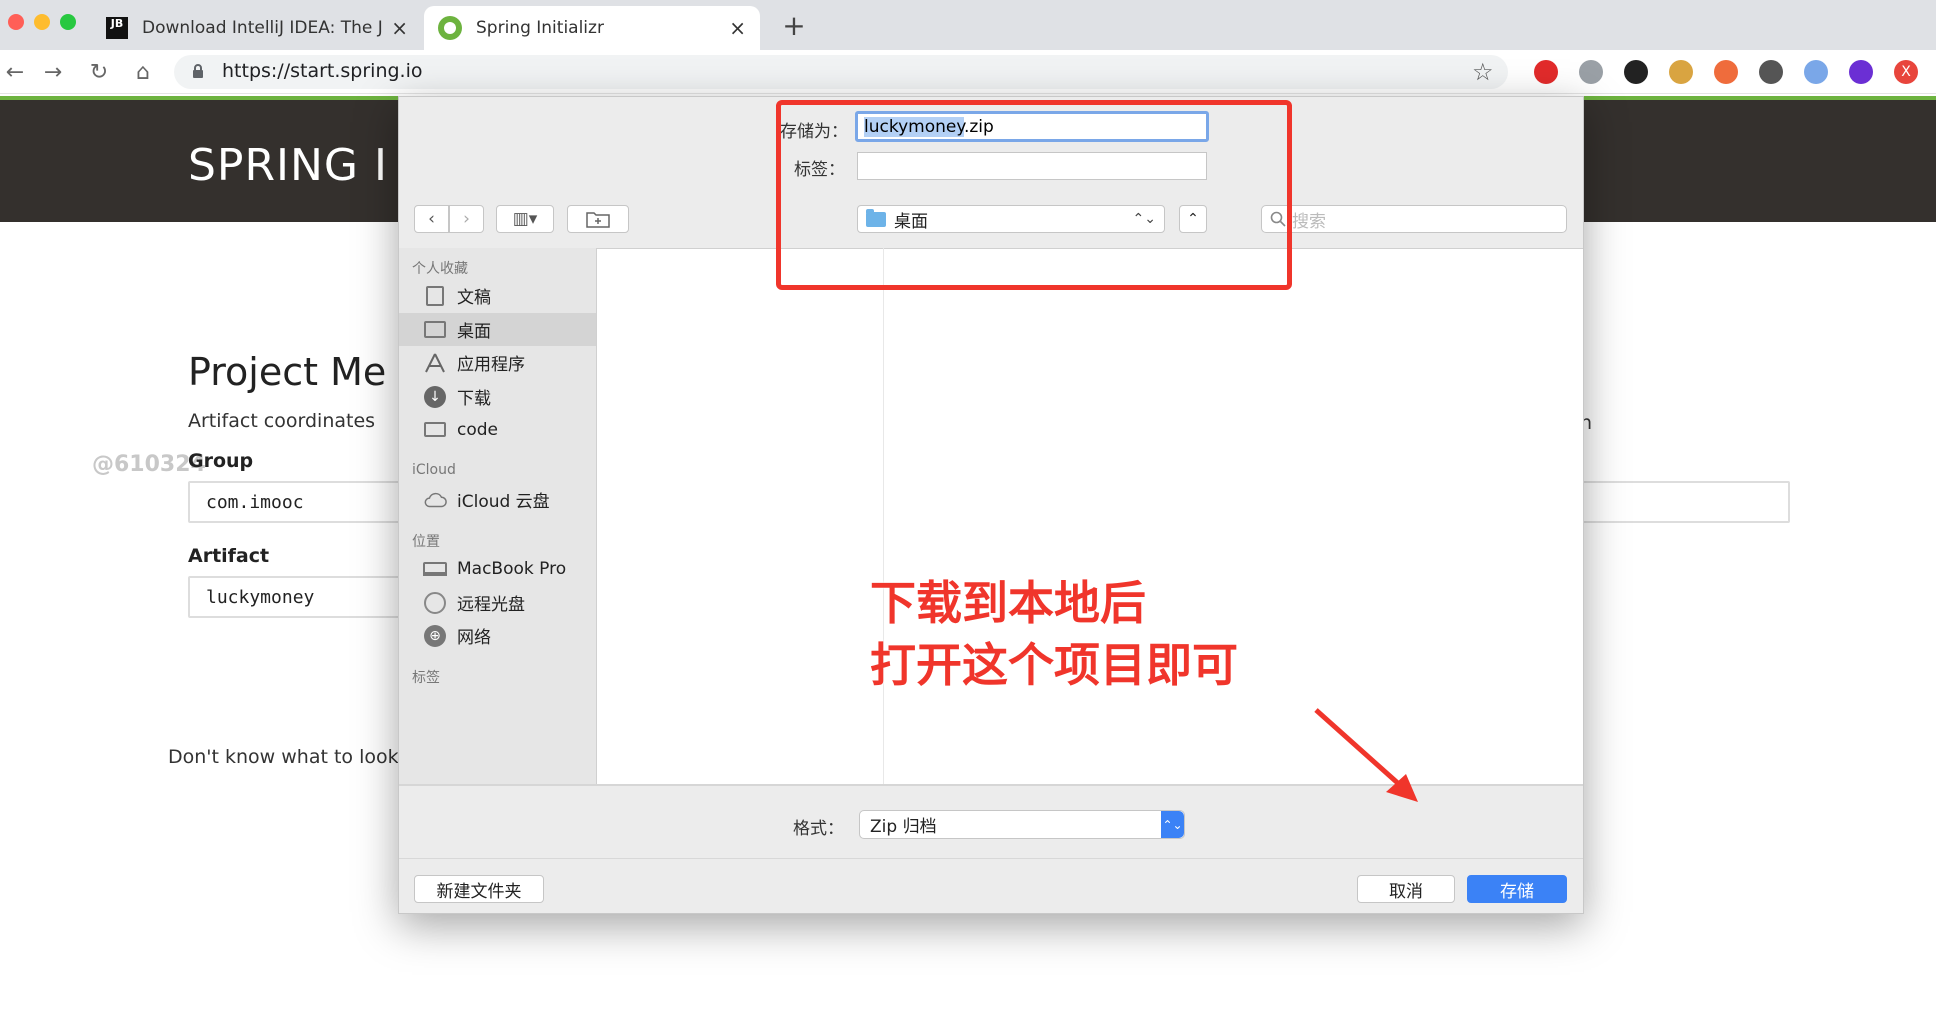 The height and width of the screenshot is (1024, 1936). I want to click on format-select: Zip 归档, so click(1022, 824).